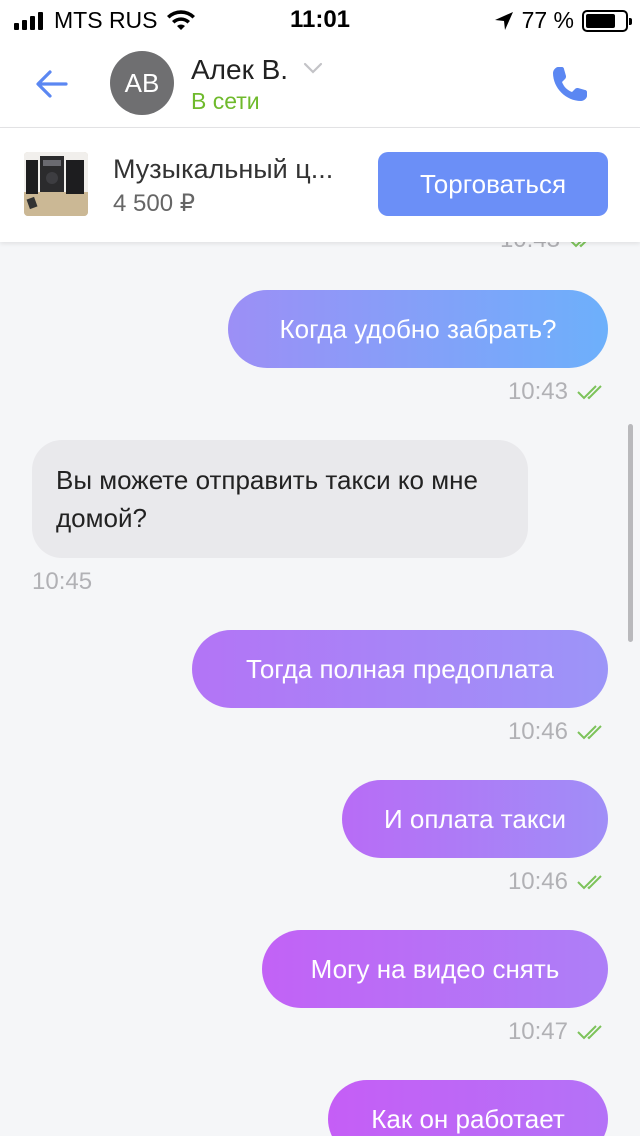 The width and height of the screenshot is (640, 1136). Describe the element at coordinates (142, 83) in the screenshot. I see `avatar: AB` at that location.